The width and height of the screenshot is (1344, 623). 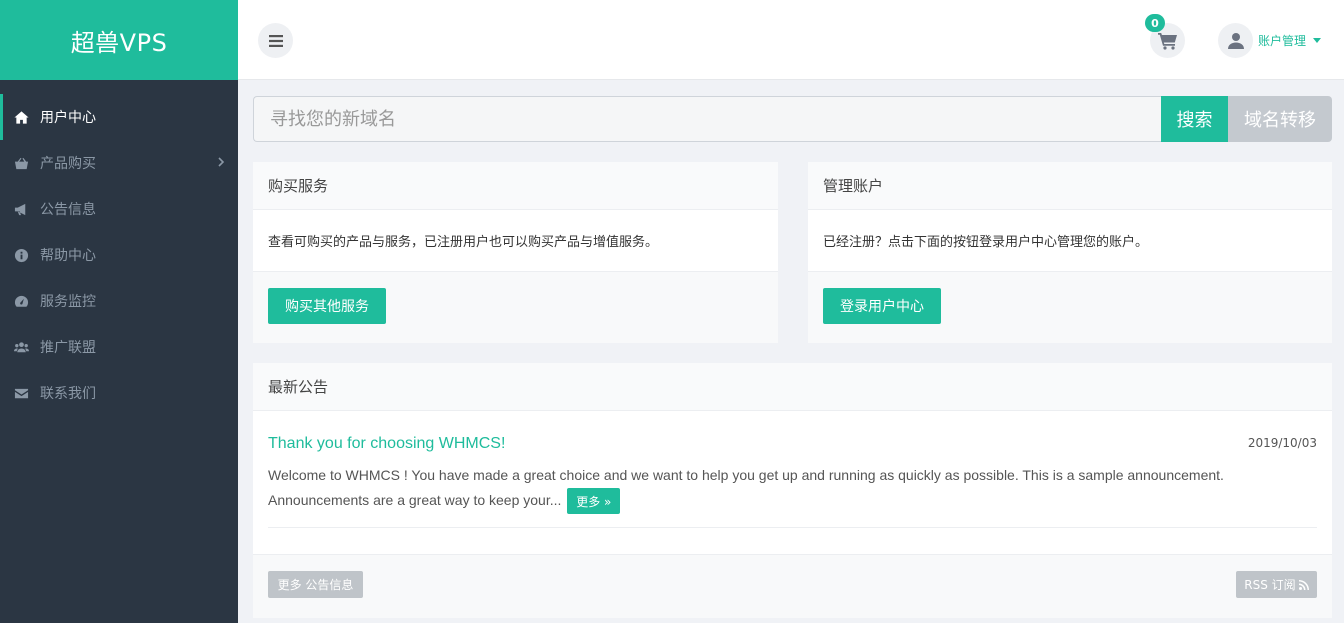 What do you see at coordinates (1317, 40) in the screenshot?
I see `caret-down-icon` at bounding box center [1317, 40].